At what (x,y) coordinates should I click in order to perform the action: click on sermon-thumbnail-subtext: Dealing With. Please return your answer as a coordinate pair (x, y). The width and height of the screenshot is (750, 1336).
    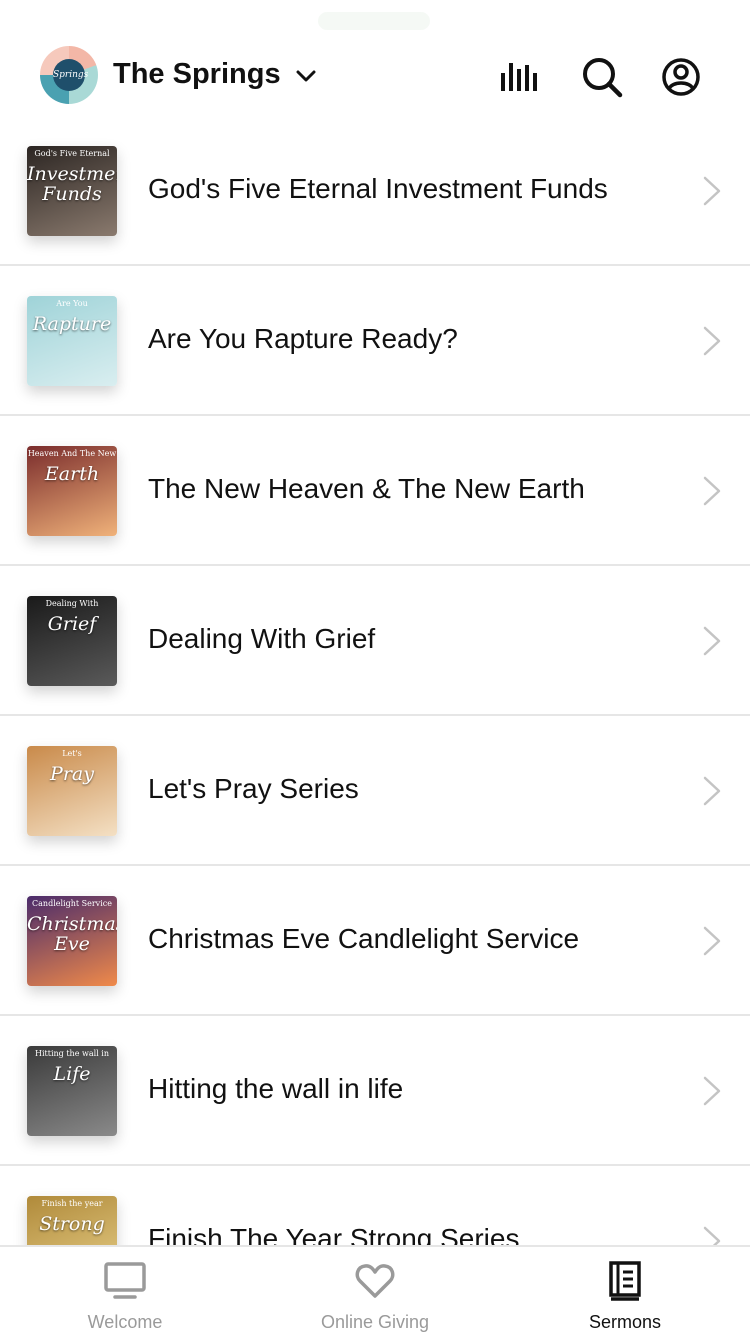
    Looking at the image, I should click on (72, 603).